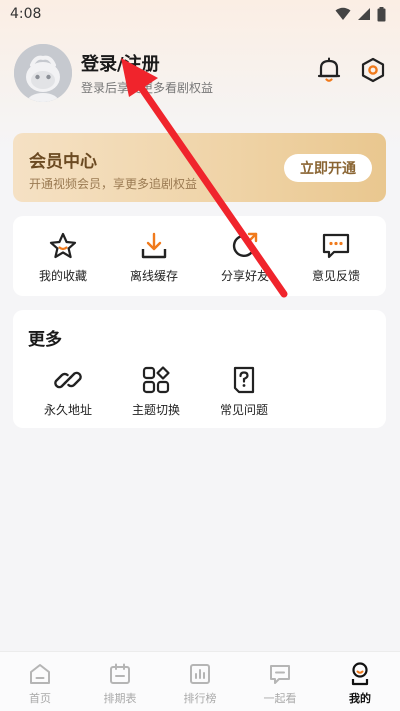 This screenshot has height=711, width=400. Describe the element at coordinates (68, 391) in the screenshot. I see `permanent-address-item: 永久地址` at that location.